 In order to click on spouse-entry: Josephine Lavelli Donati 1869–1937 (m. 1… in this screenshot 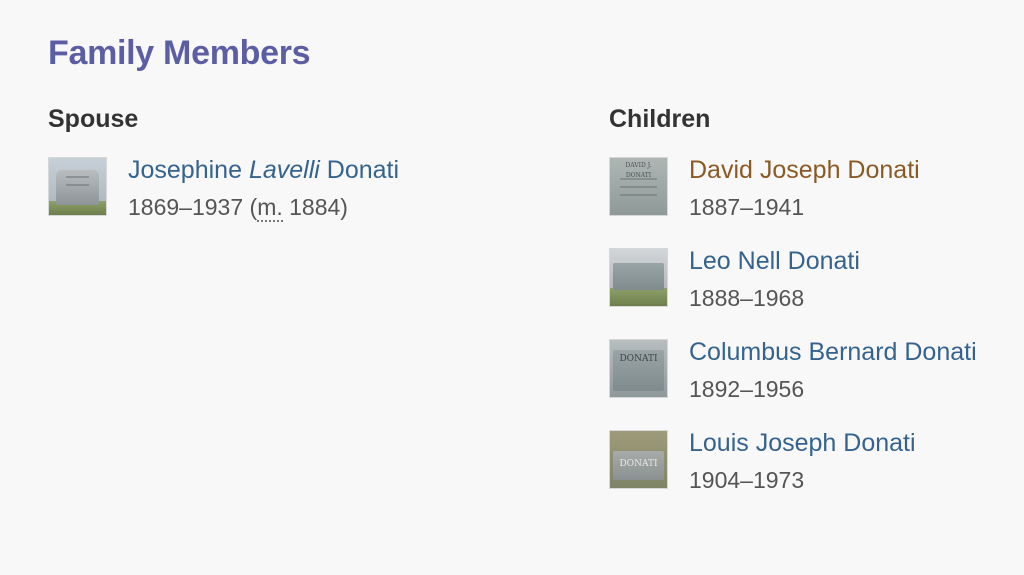, I will do `click(298, 161)`.